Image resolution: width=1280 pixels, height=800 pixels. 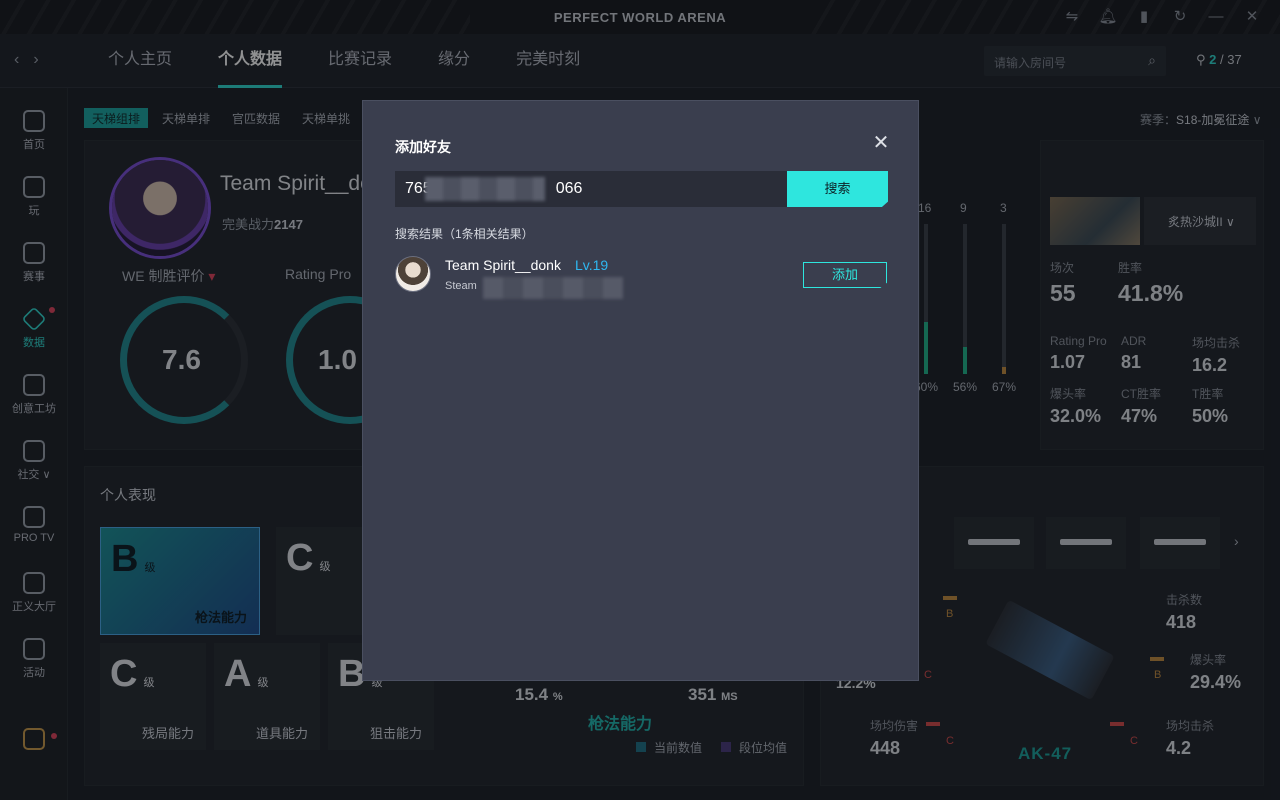 What do you see at coordinates (503, 265) in the screenshot?
I see `result-player-name: Team Spirit__donk` at bounding box center [503, 265].